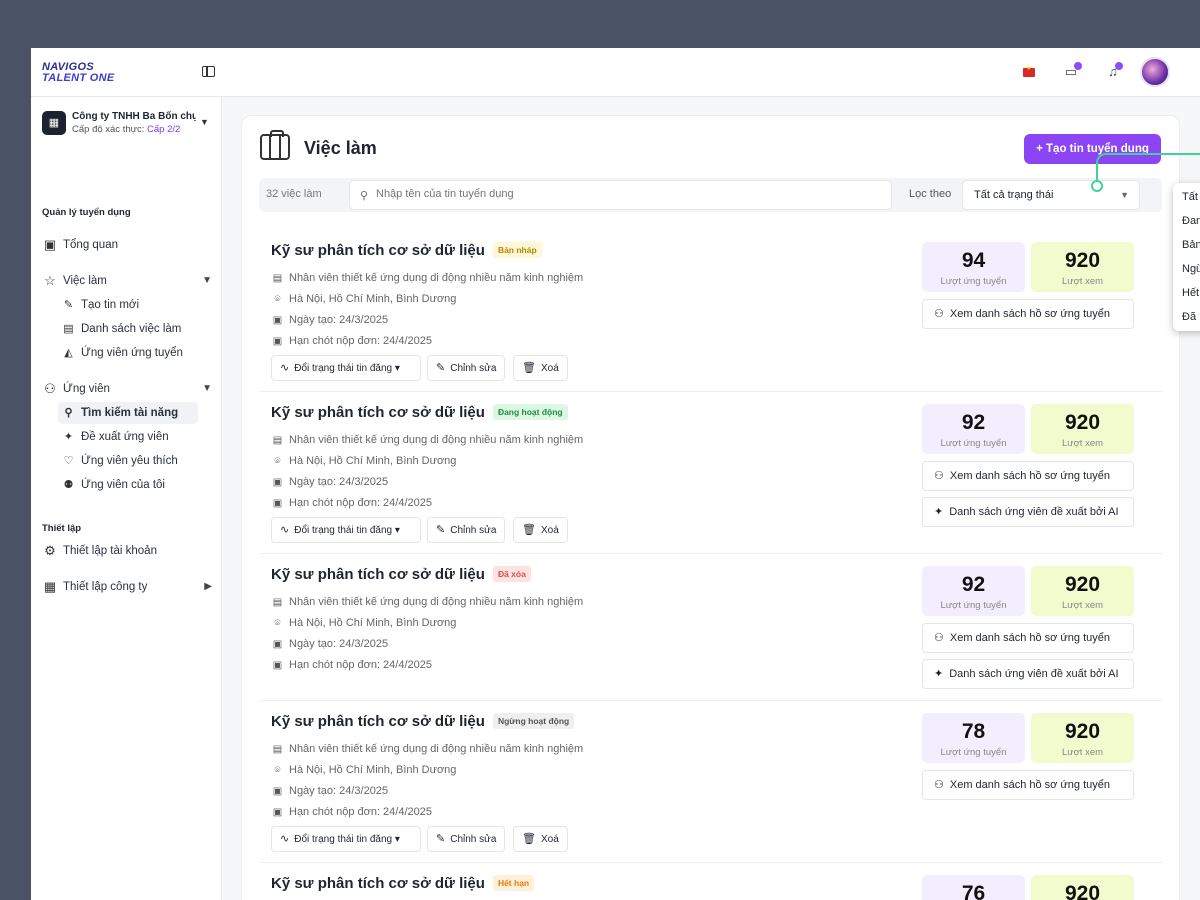 Image resolution: width=1200 pixels, height=900 pixels. Describe the element at coordinates (86, 212) in the screenshot. I see `section-title-recruitment: Quản lý tuyển dụng` at that location.